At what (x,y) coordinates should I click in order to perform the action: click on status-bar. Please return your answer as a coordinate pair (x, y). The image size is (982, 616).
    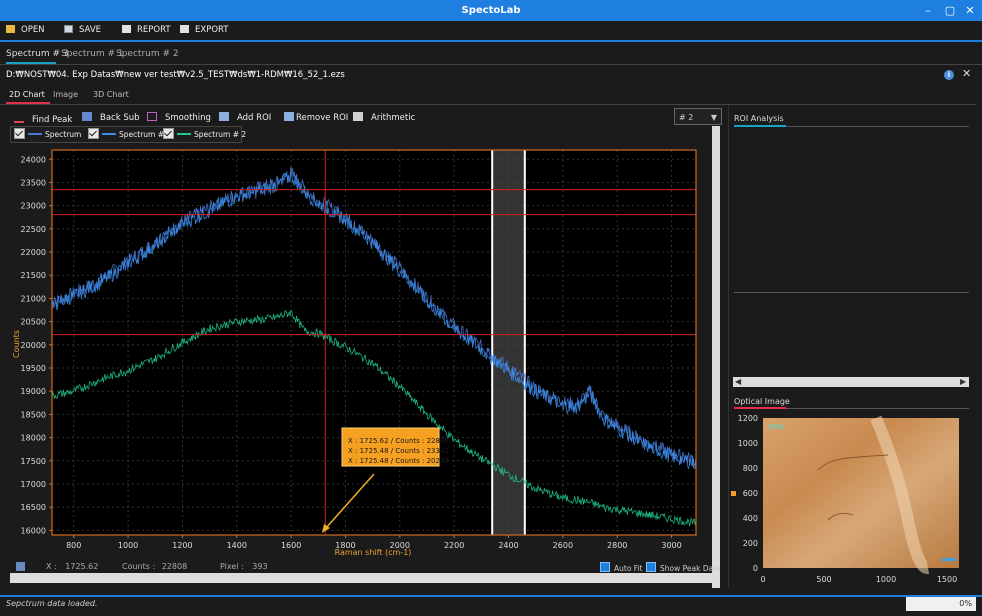
    Looking at the image, I should click on (491, 605).